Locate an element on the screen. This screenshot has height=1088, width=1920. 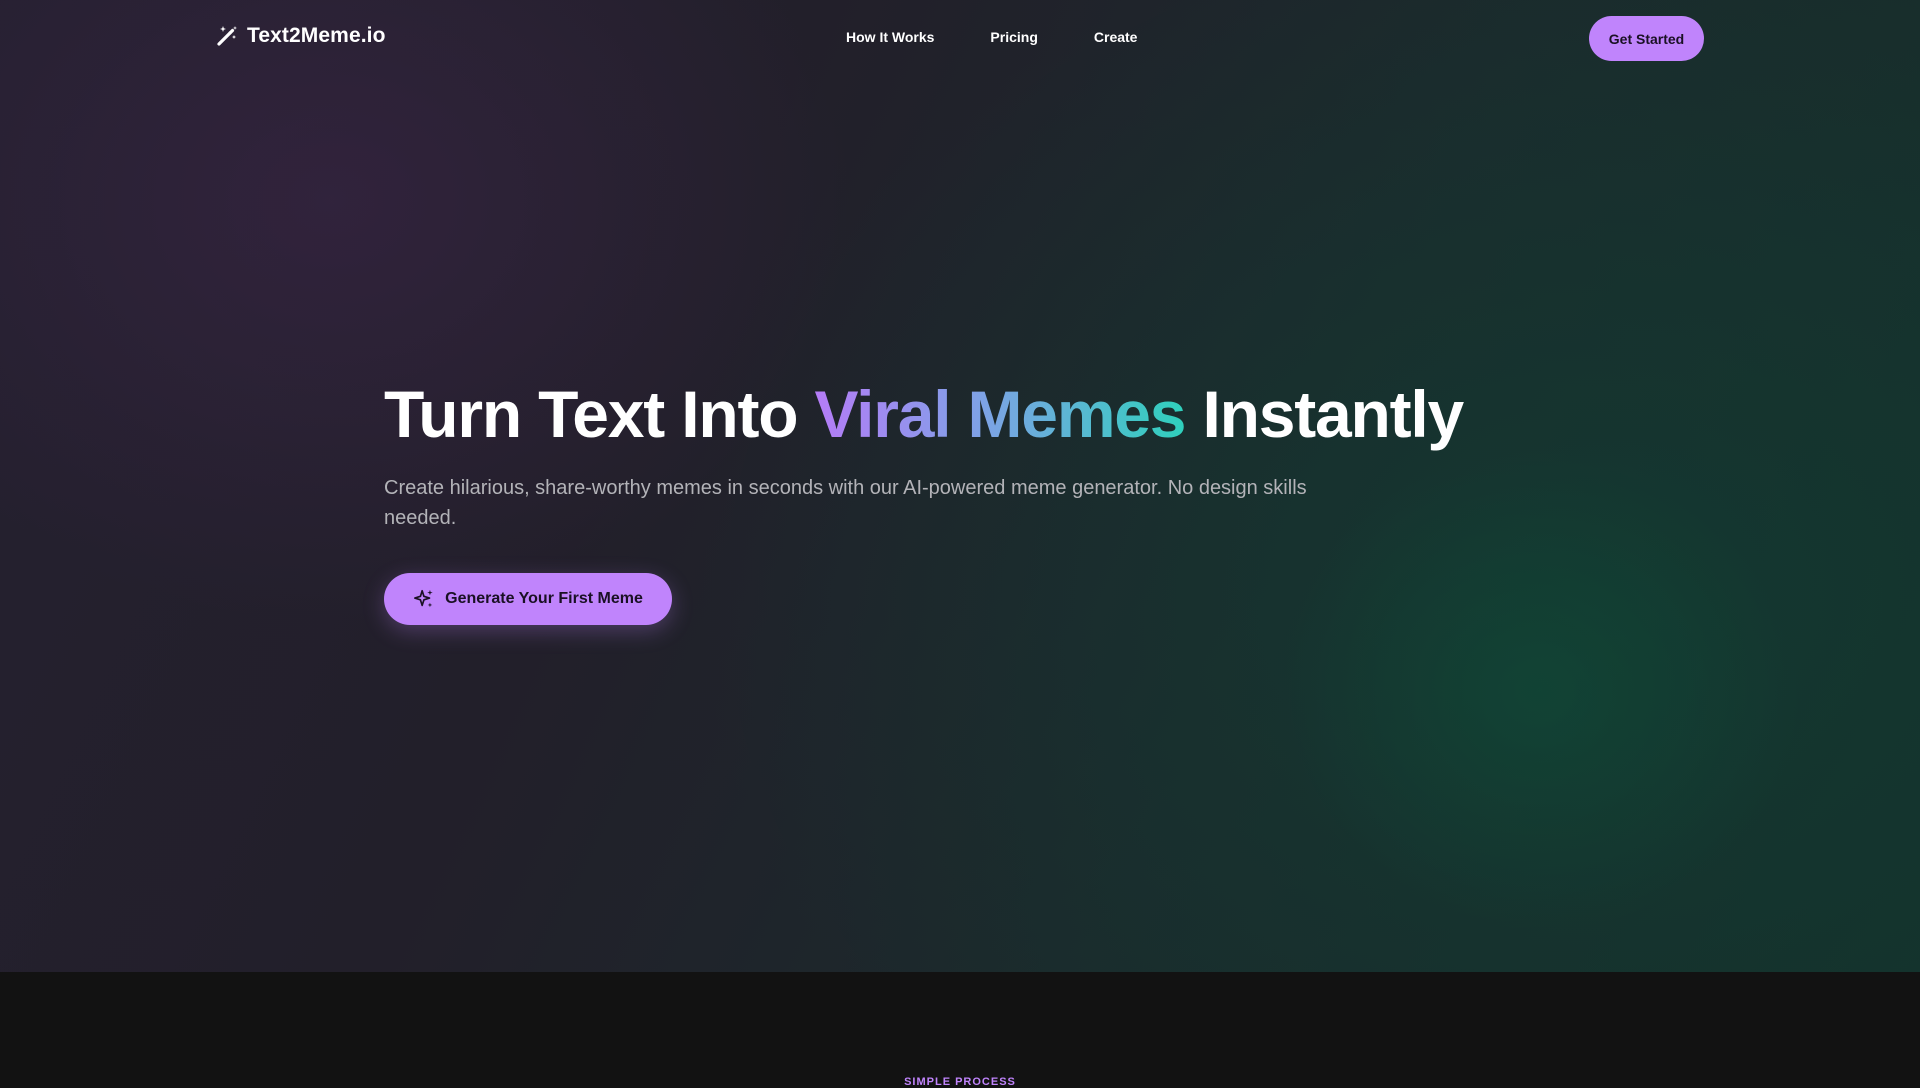
headline-highlight: Viral Memes is located at coordinates (1000, 414).